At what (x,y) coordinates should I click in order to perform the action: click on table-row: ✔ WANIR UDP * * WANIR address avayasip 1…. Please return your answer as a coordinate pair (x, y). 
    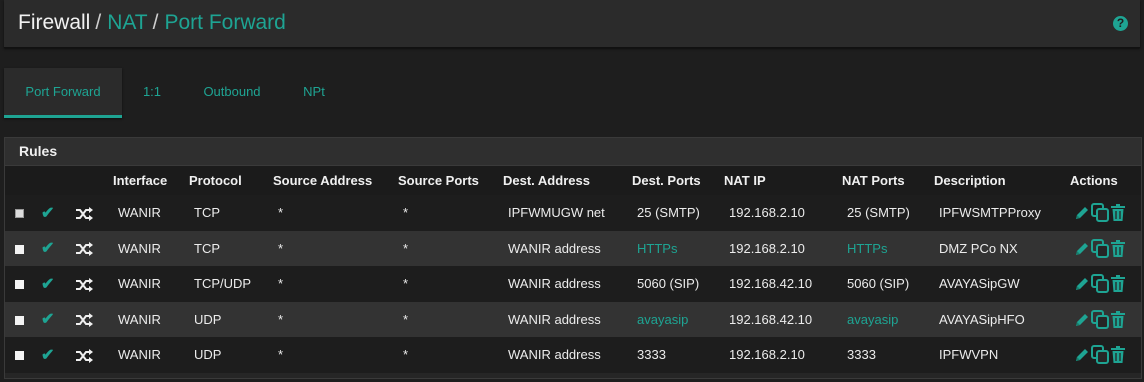
    Looking at the image, I should click on (573, 319).